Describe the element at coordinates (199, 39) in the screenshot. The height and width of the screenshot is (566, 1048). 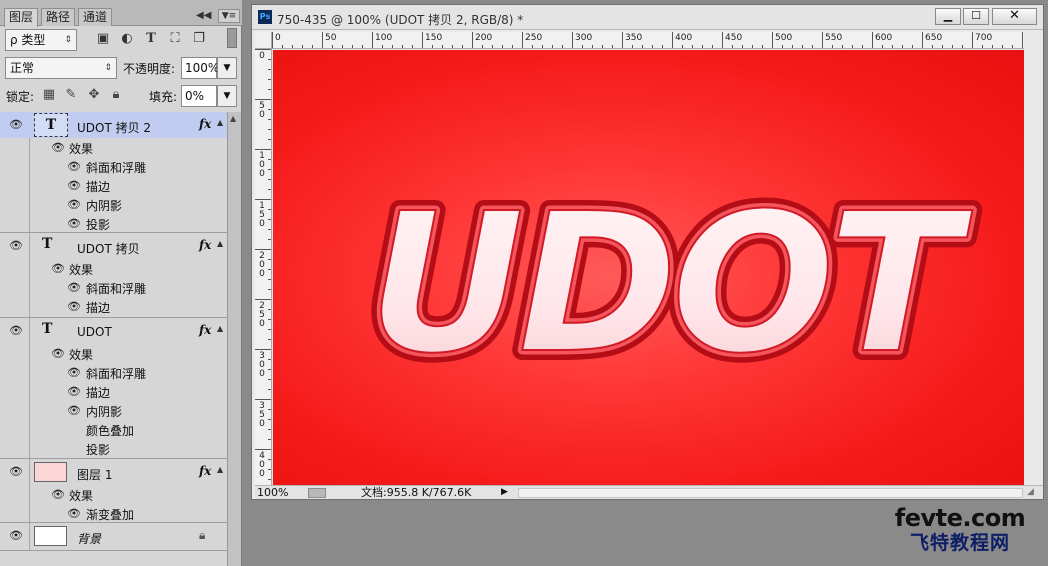
I see `smart-object-filter-icon: ❐` at that location.